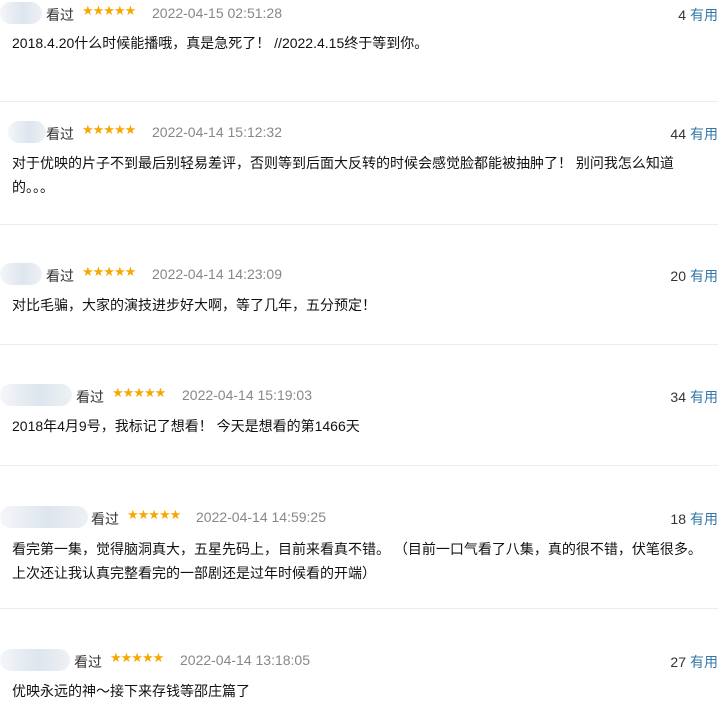 Image resolution: width=728 pixels, height=706 pixels. What do you see at coordinates (359, 395) in the screenshot?
I see `comment-meta: 看过 ★★★★★ 2022-04-14 15:19:03 34 有用` at bounding box center [359, 395].